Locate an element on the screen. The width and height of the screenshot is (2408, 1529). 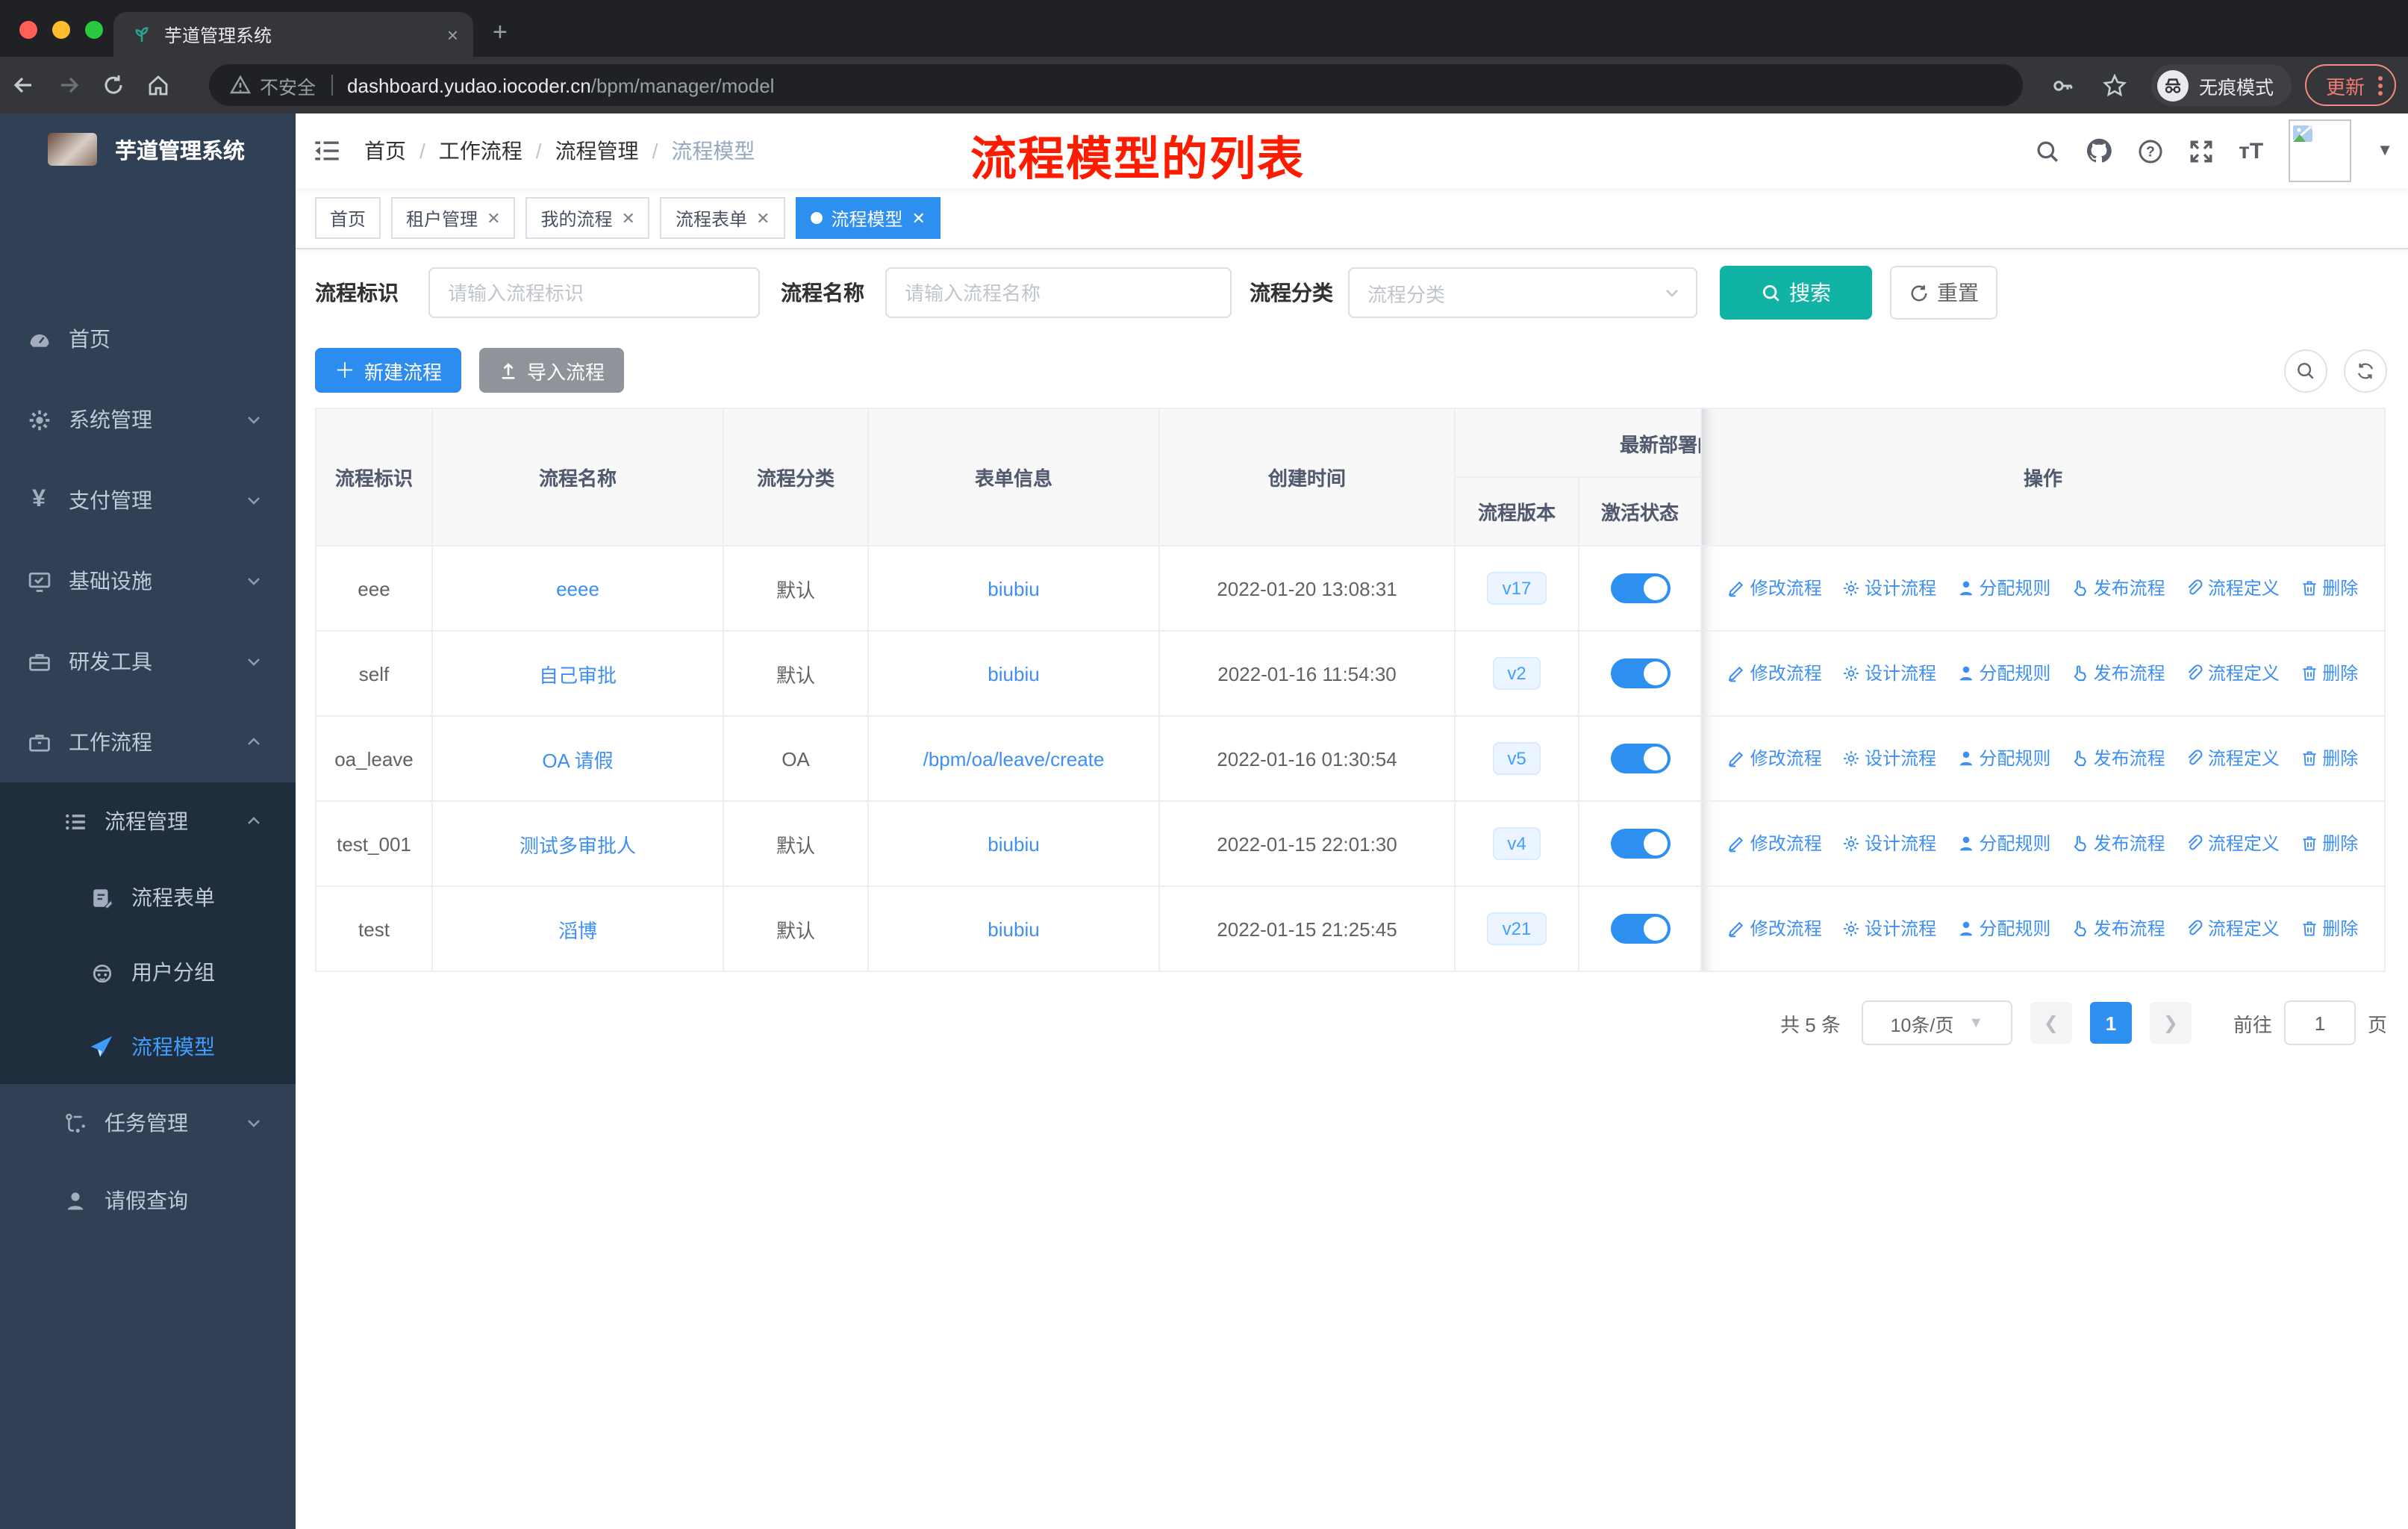
process-name-link: 自己审批 is located at coordinates (578, 675).